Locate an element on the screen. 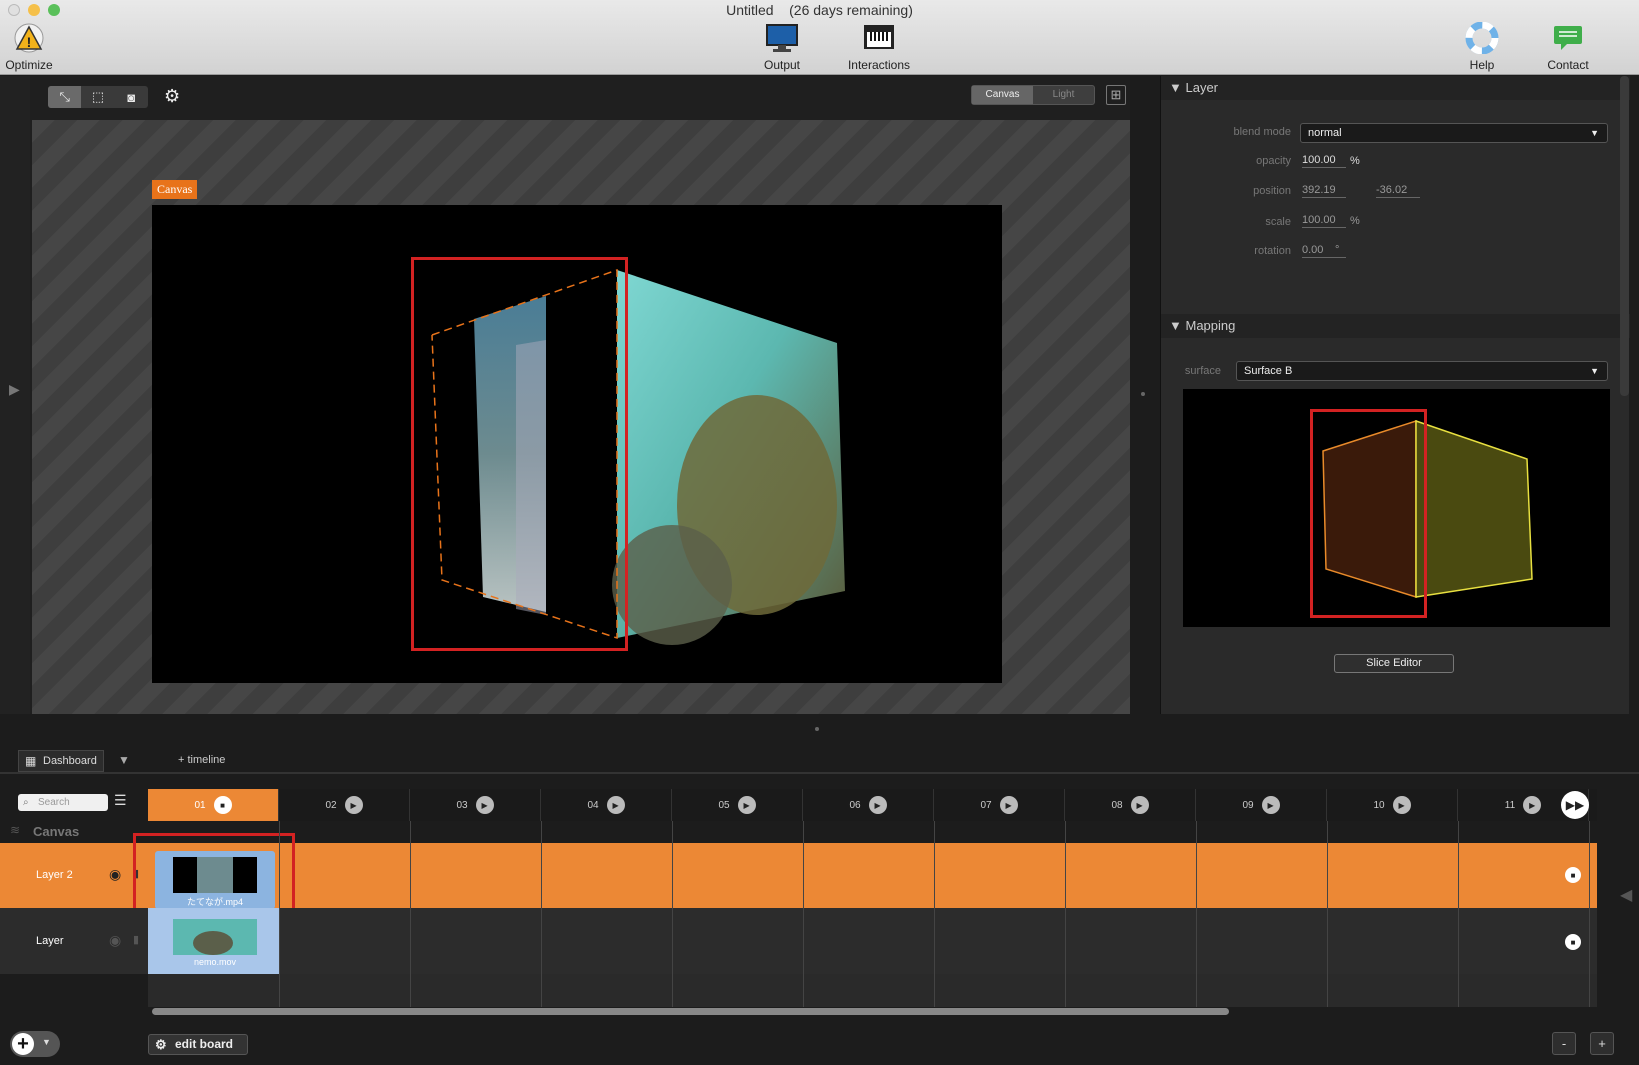  edit-board-button: ⚙ edit board is located at coordinates (198, 1044).